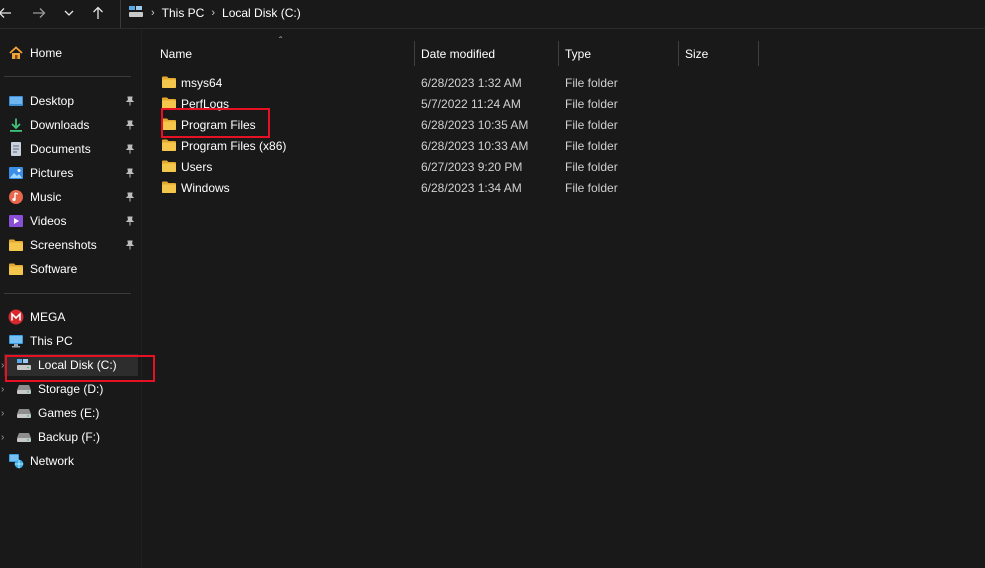 This screenshot has width=985, height=568. I want to click on this-pc-address-icon, so click(136, 13).